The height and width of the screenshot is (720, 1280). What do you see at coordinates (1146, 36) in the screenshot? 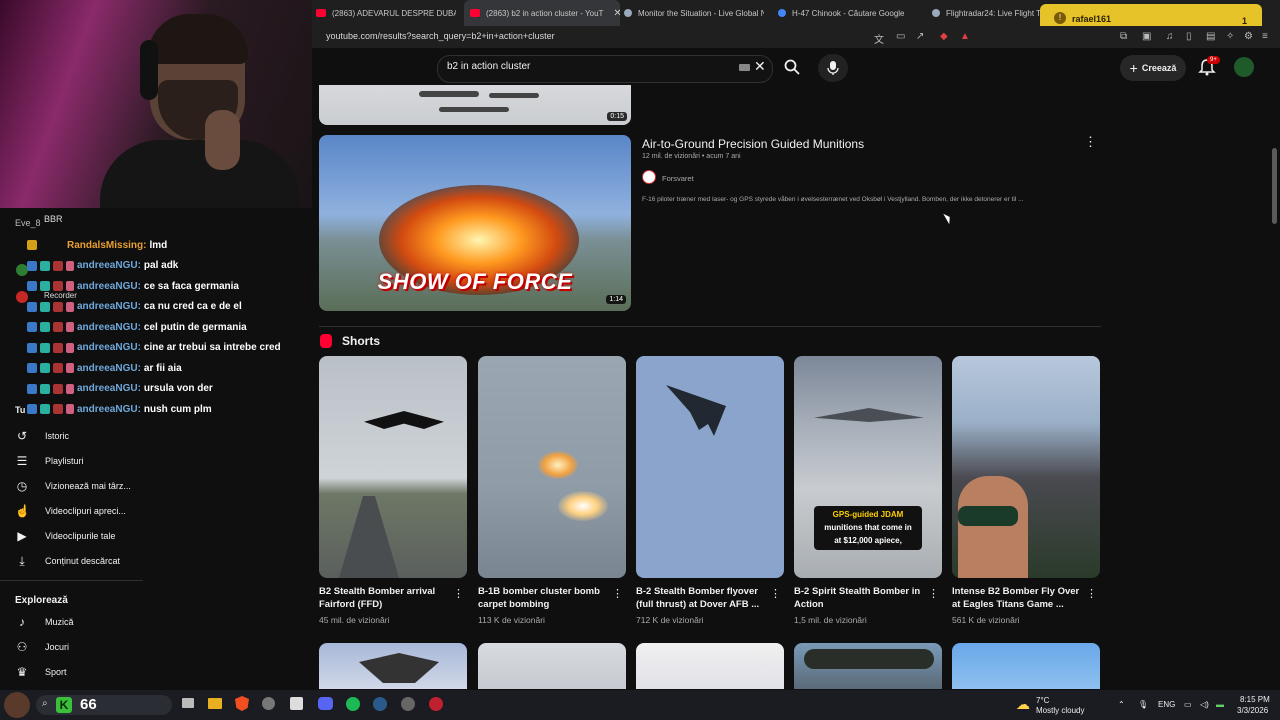
I see `screenshot-icon: ▣` at bounding box center [1146, 36].